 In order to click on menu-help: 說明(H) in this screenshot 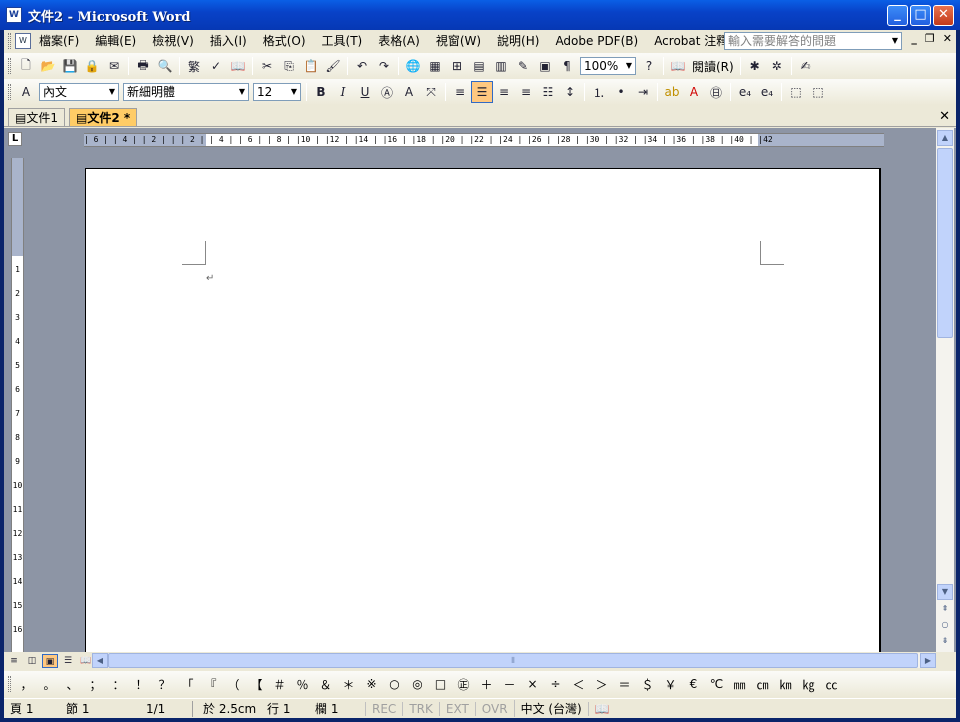, I will do `click(518, 41)`.